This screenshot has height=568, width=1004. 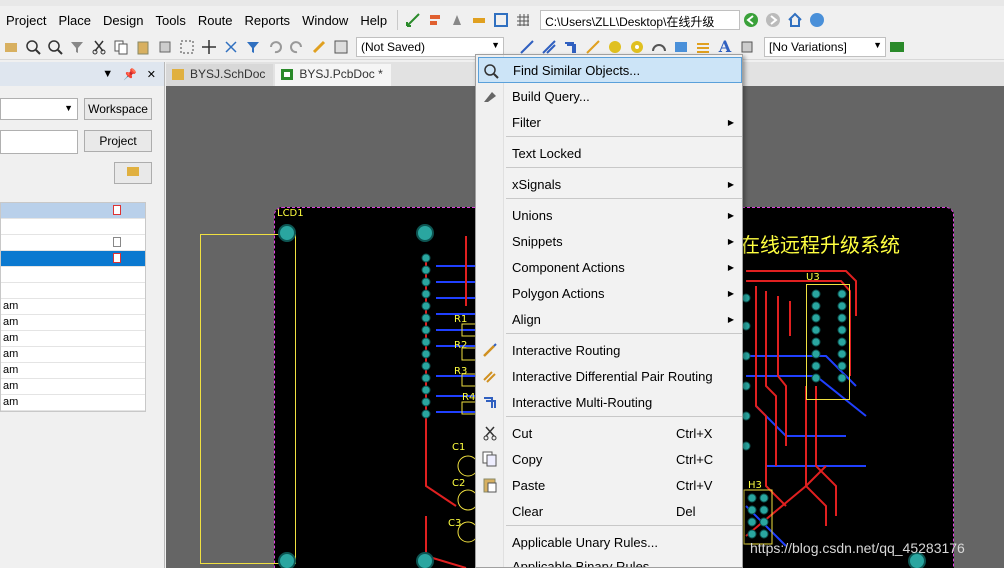 I want to click on workspace-button: Workspace, so click(x=118, y=109).